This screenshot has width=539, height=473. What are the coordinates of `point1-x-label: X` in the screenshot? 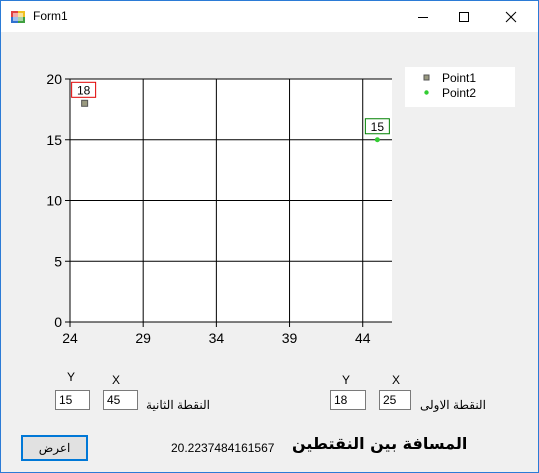 It's located at (396, 380).